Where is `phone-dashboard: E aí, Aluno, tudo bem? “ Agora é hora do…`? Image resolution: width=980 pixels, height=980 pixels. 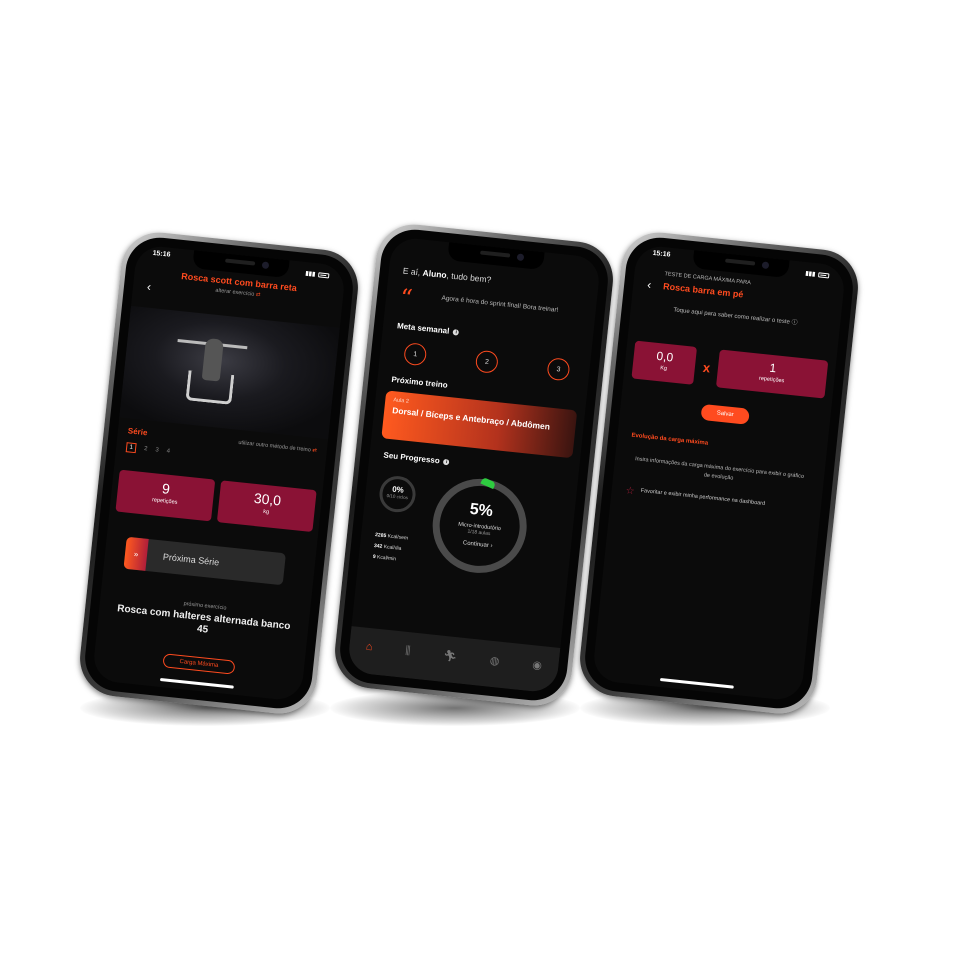 phone-dashboard: E aí, Aluno, tudo bem? “ Agora é hora do… is located at coordinates (474, 465).